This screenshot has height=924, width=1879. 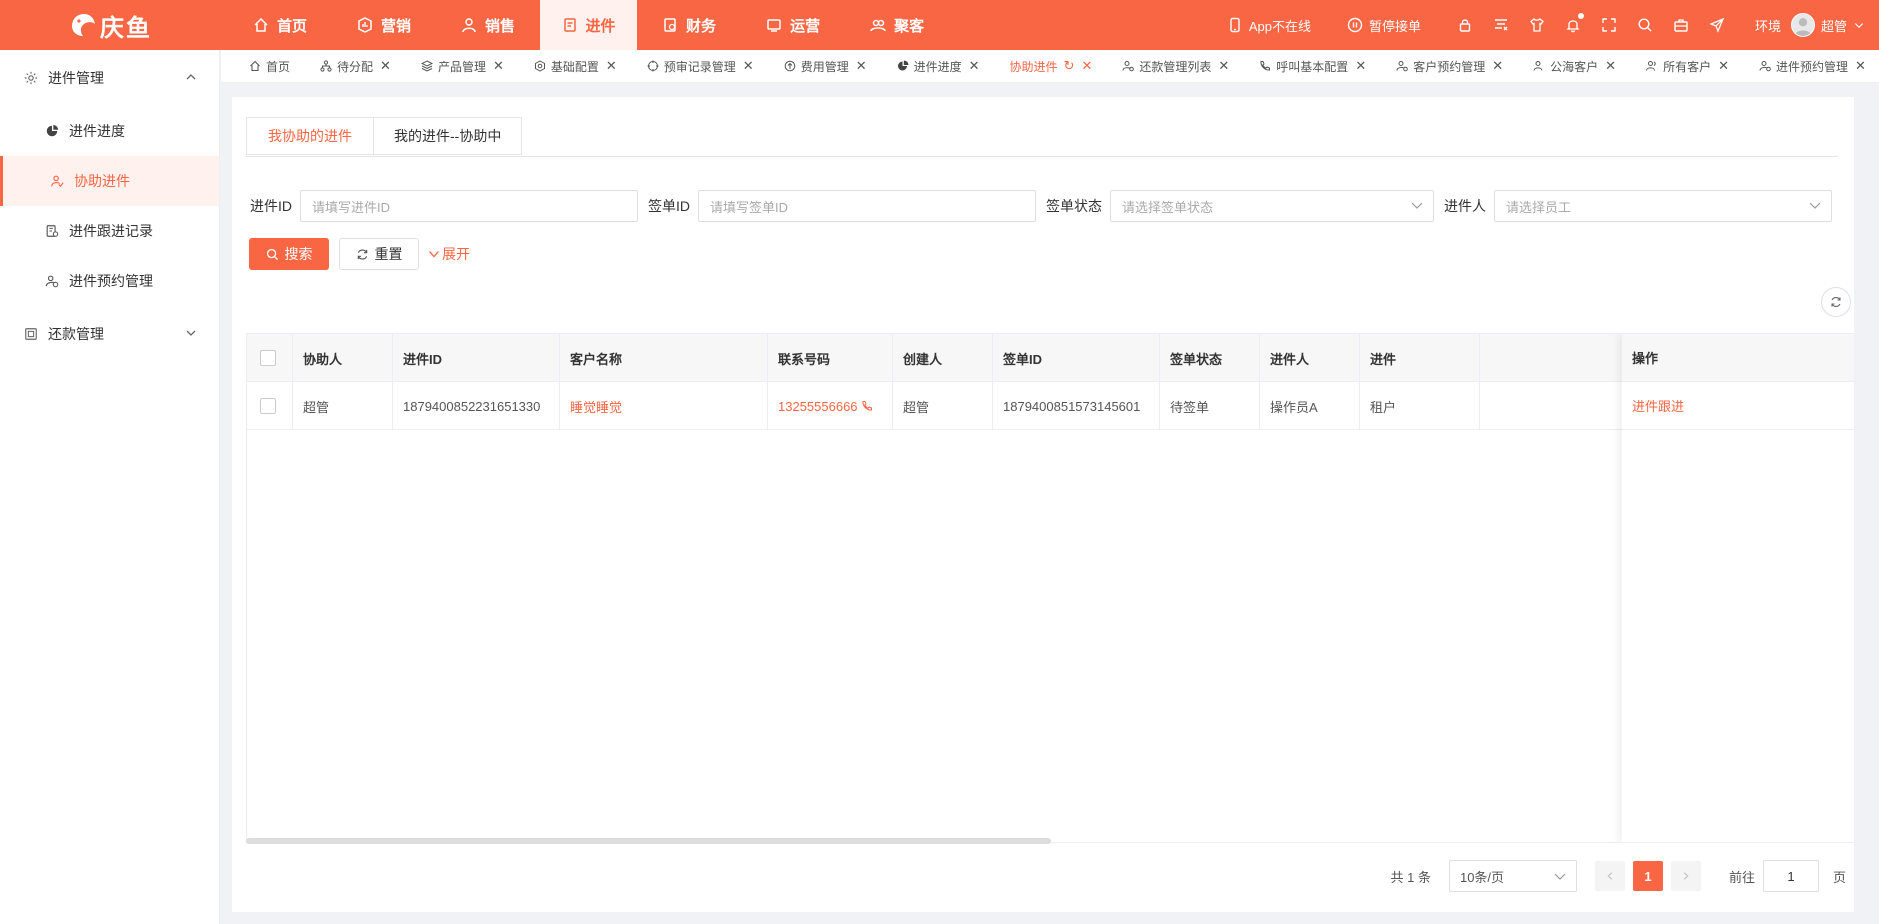 What do you see at coordinates (1609, 25) in the screenshot?
I see `fullscreen-icon` at bounding box center [1609, 25].